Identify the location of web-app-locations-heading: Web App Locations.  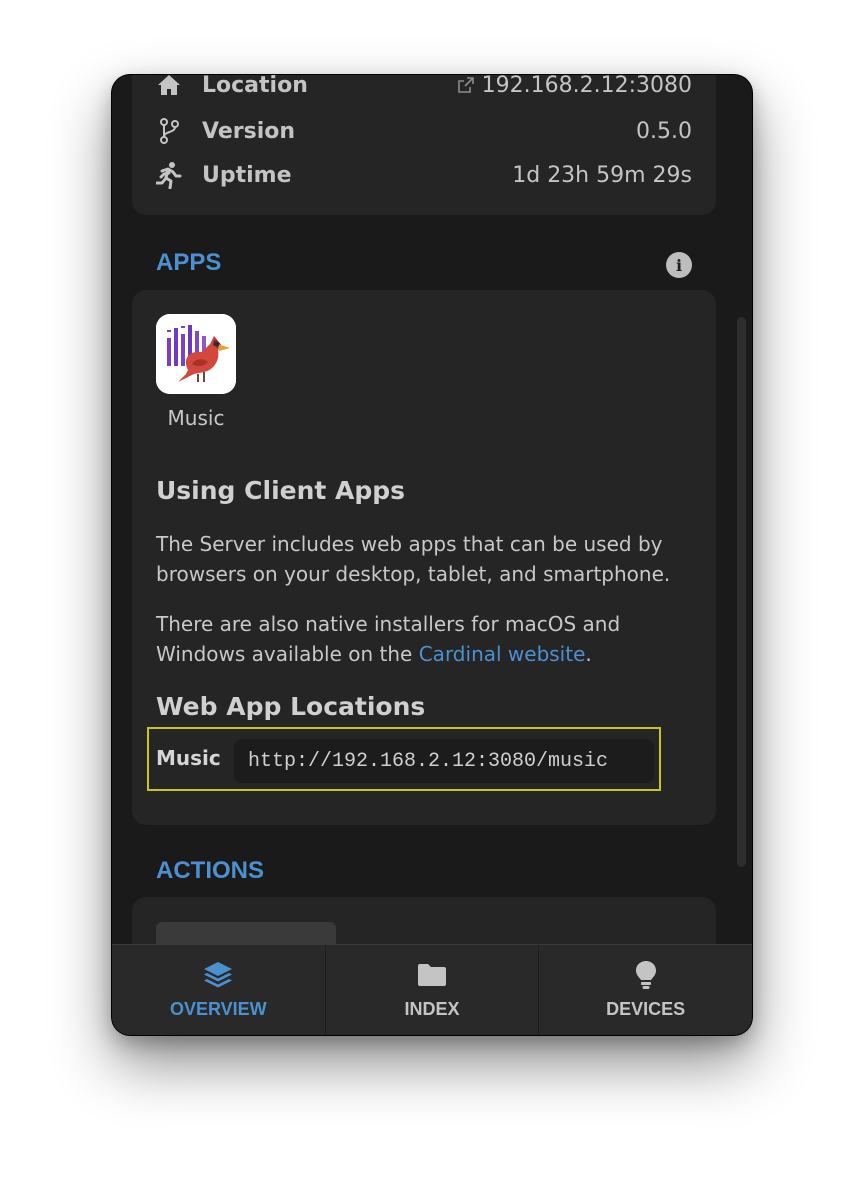
(291, 706).